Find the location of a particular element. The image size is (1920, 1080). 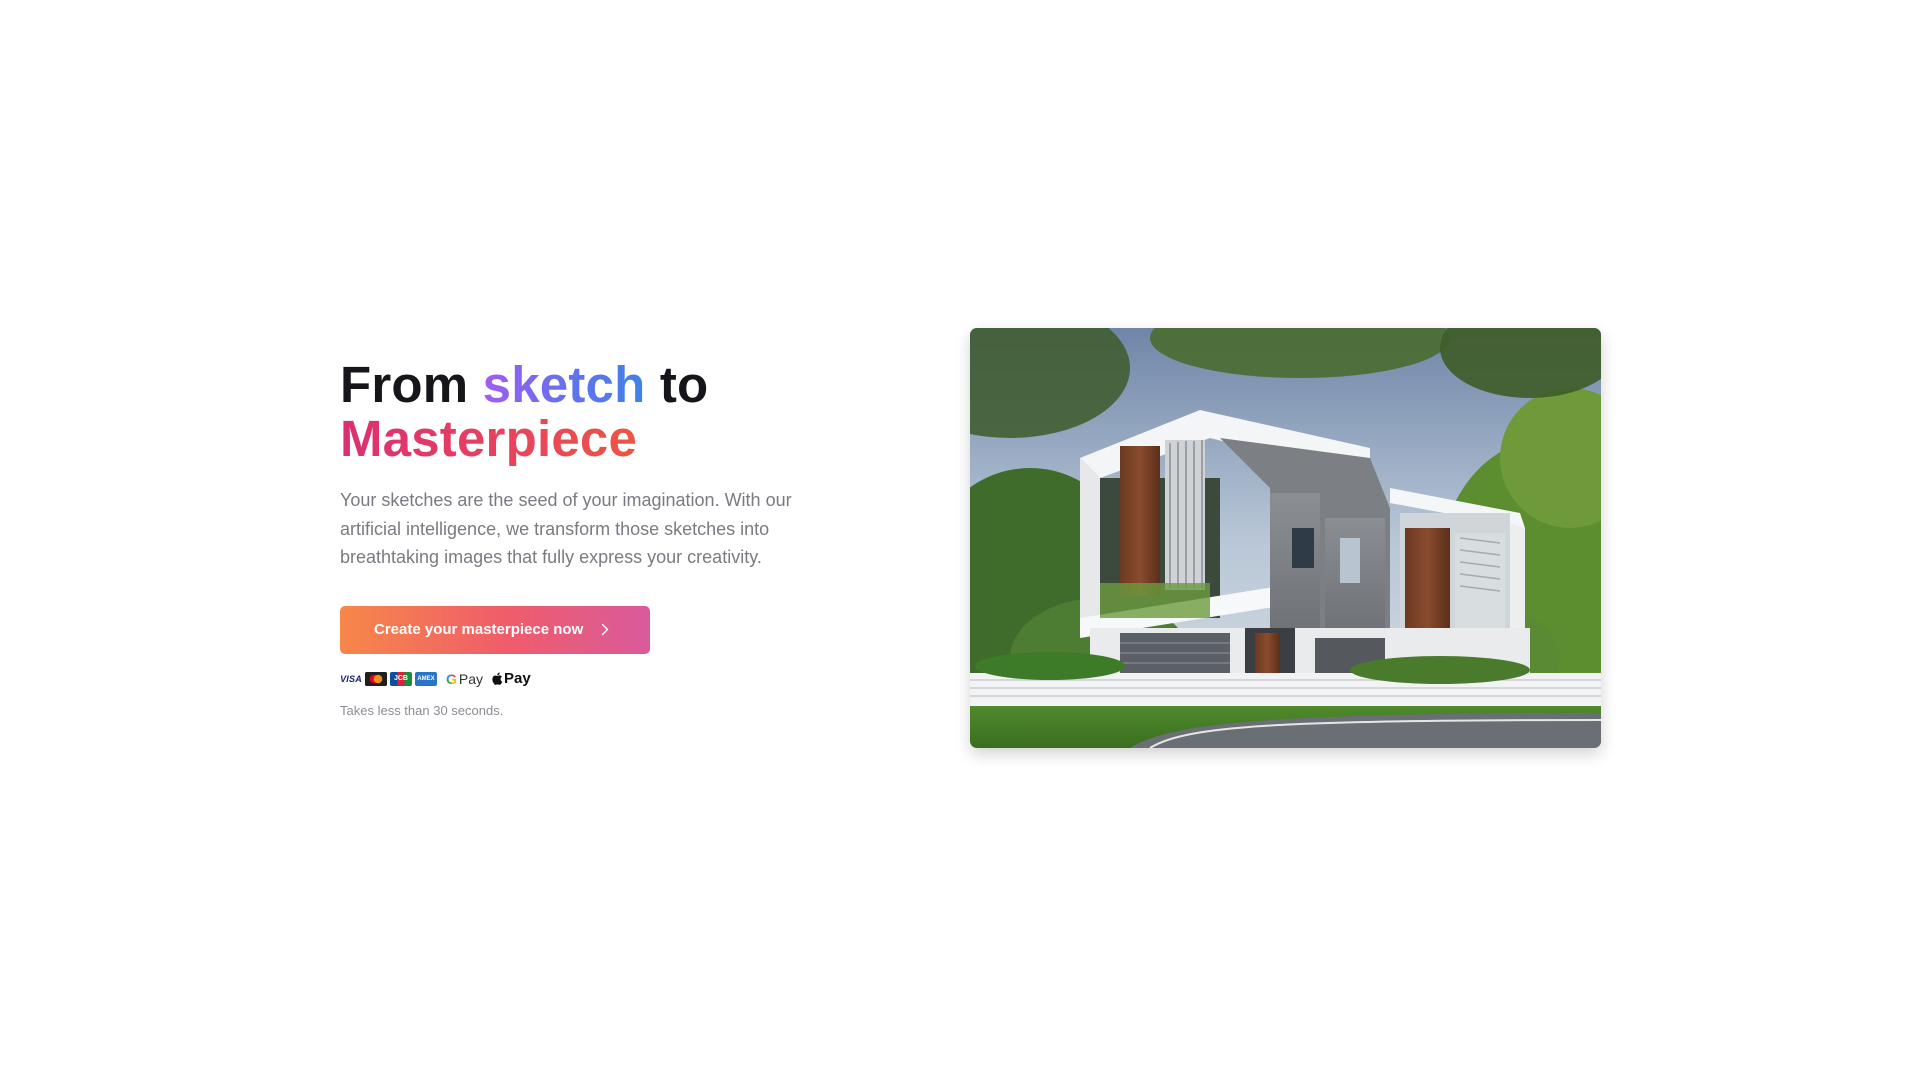

headline-line-1: From sketch to is located at coordinates (600, 385).